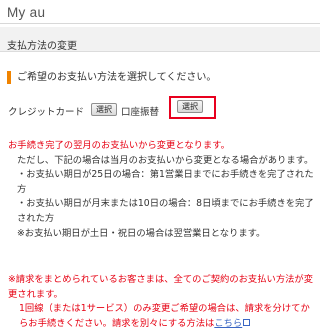  Describe the element at coordinates (42, 46) in the screenshot. I see `page-title: 支払方法の変更` at that location.